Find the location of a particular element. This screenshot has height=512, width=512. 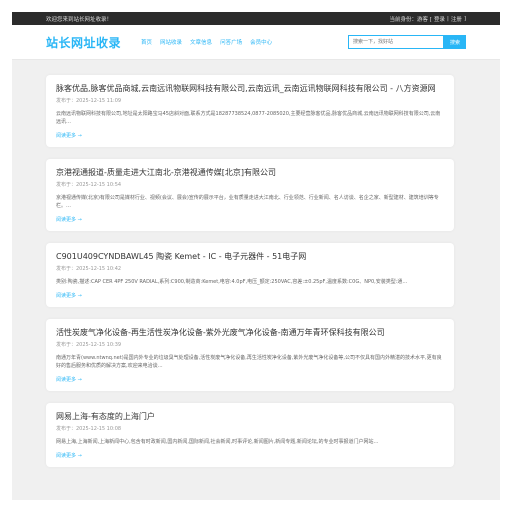

article-date: 发布于：2025-12-15 11:09 is located at coordinates (89, 101).